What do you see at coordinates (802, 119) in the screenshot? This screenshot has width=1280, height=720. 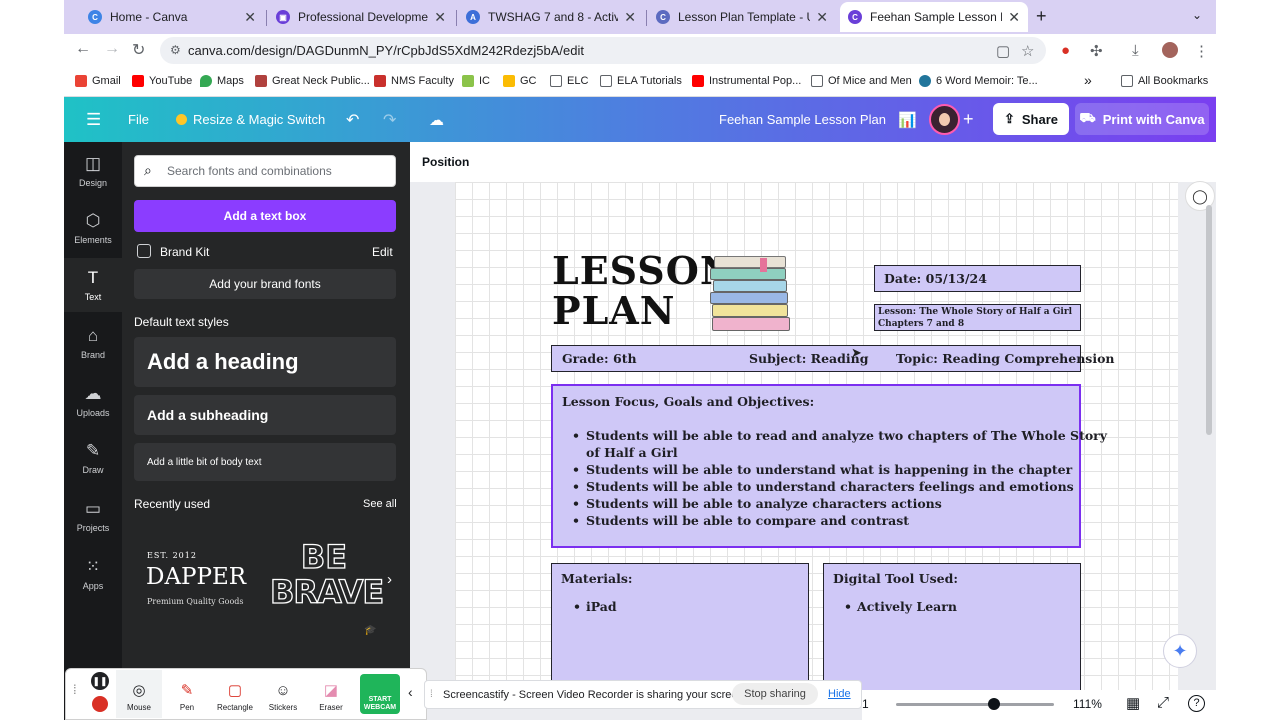 I see `document-title: Feehan Sample Lesson Plan` at bounding box center [802, 119].